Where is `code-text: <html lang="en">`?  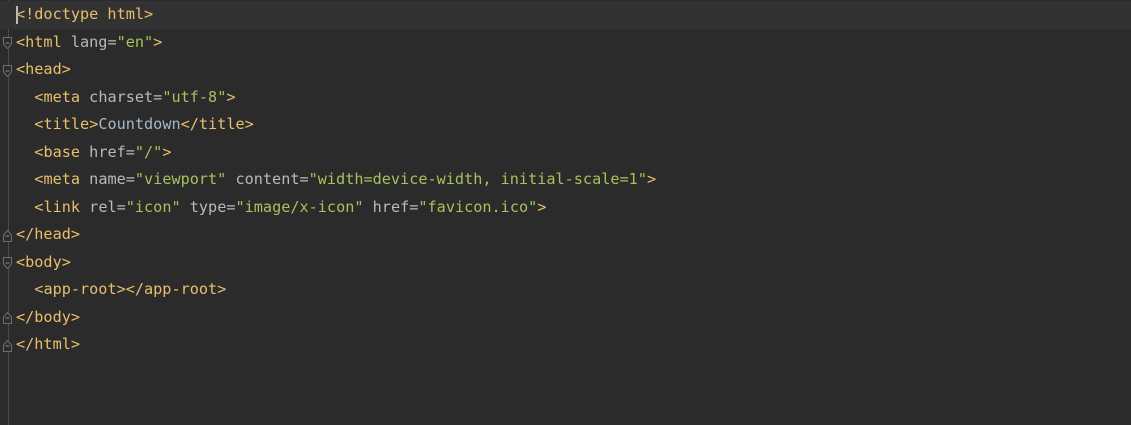
code-text: <html lang="en"> is located at coordinates (89, 43).